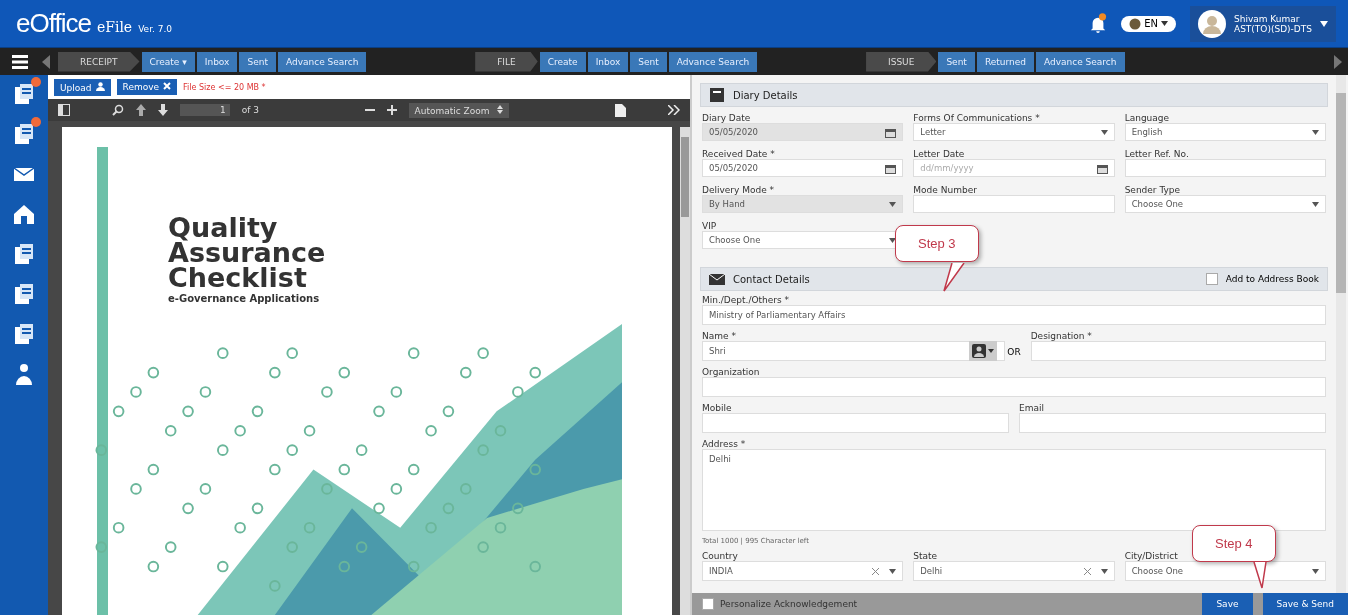 This screenshot has width=1348, height=615. What do you see at coordinates (1227, 604) in the screenshot?
I see `save-button: Save` at bounding box center [1227, 604].